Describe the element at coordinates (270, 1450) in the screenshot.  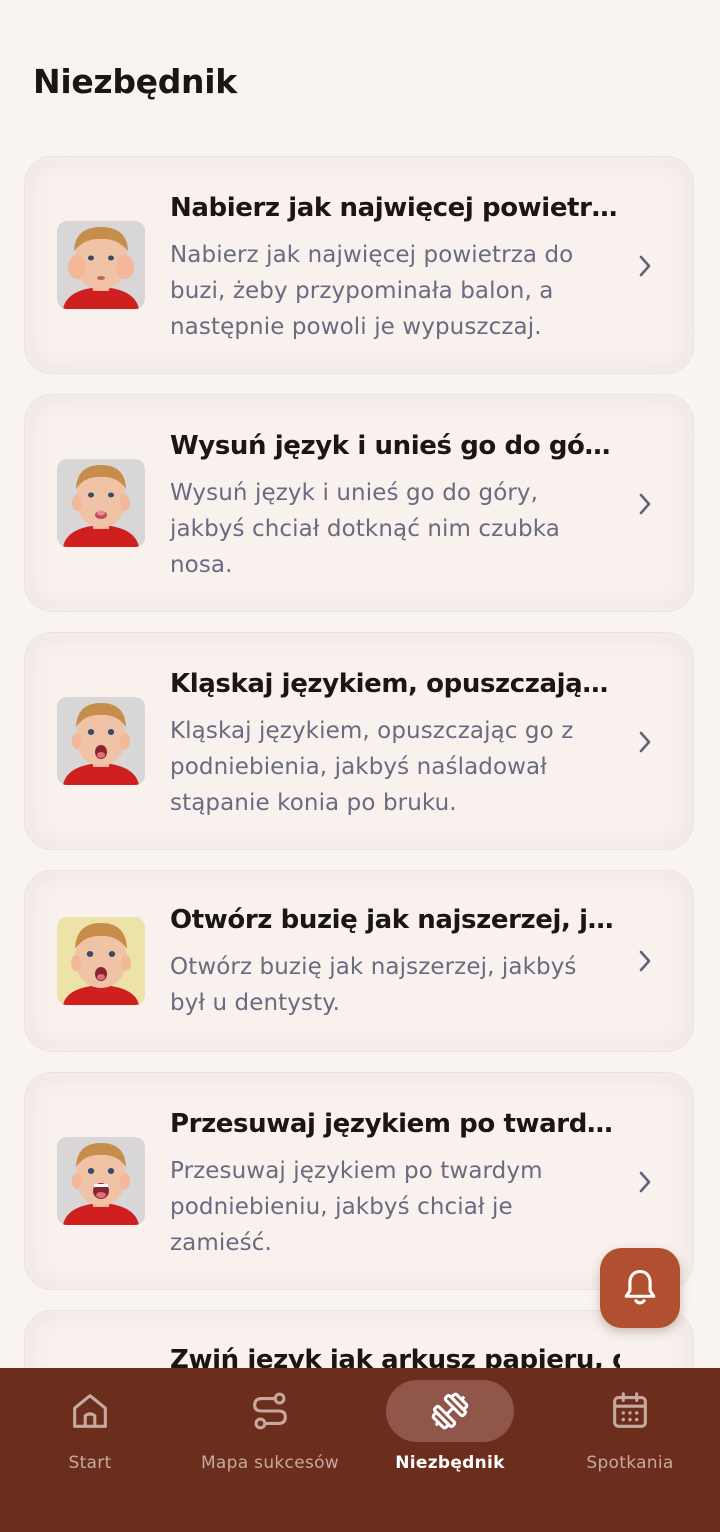
I see `nav-item-mapa-sukcesow: Mapa sukcesów` at that location.